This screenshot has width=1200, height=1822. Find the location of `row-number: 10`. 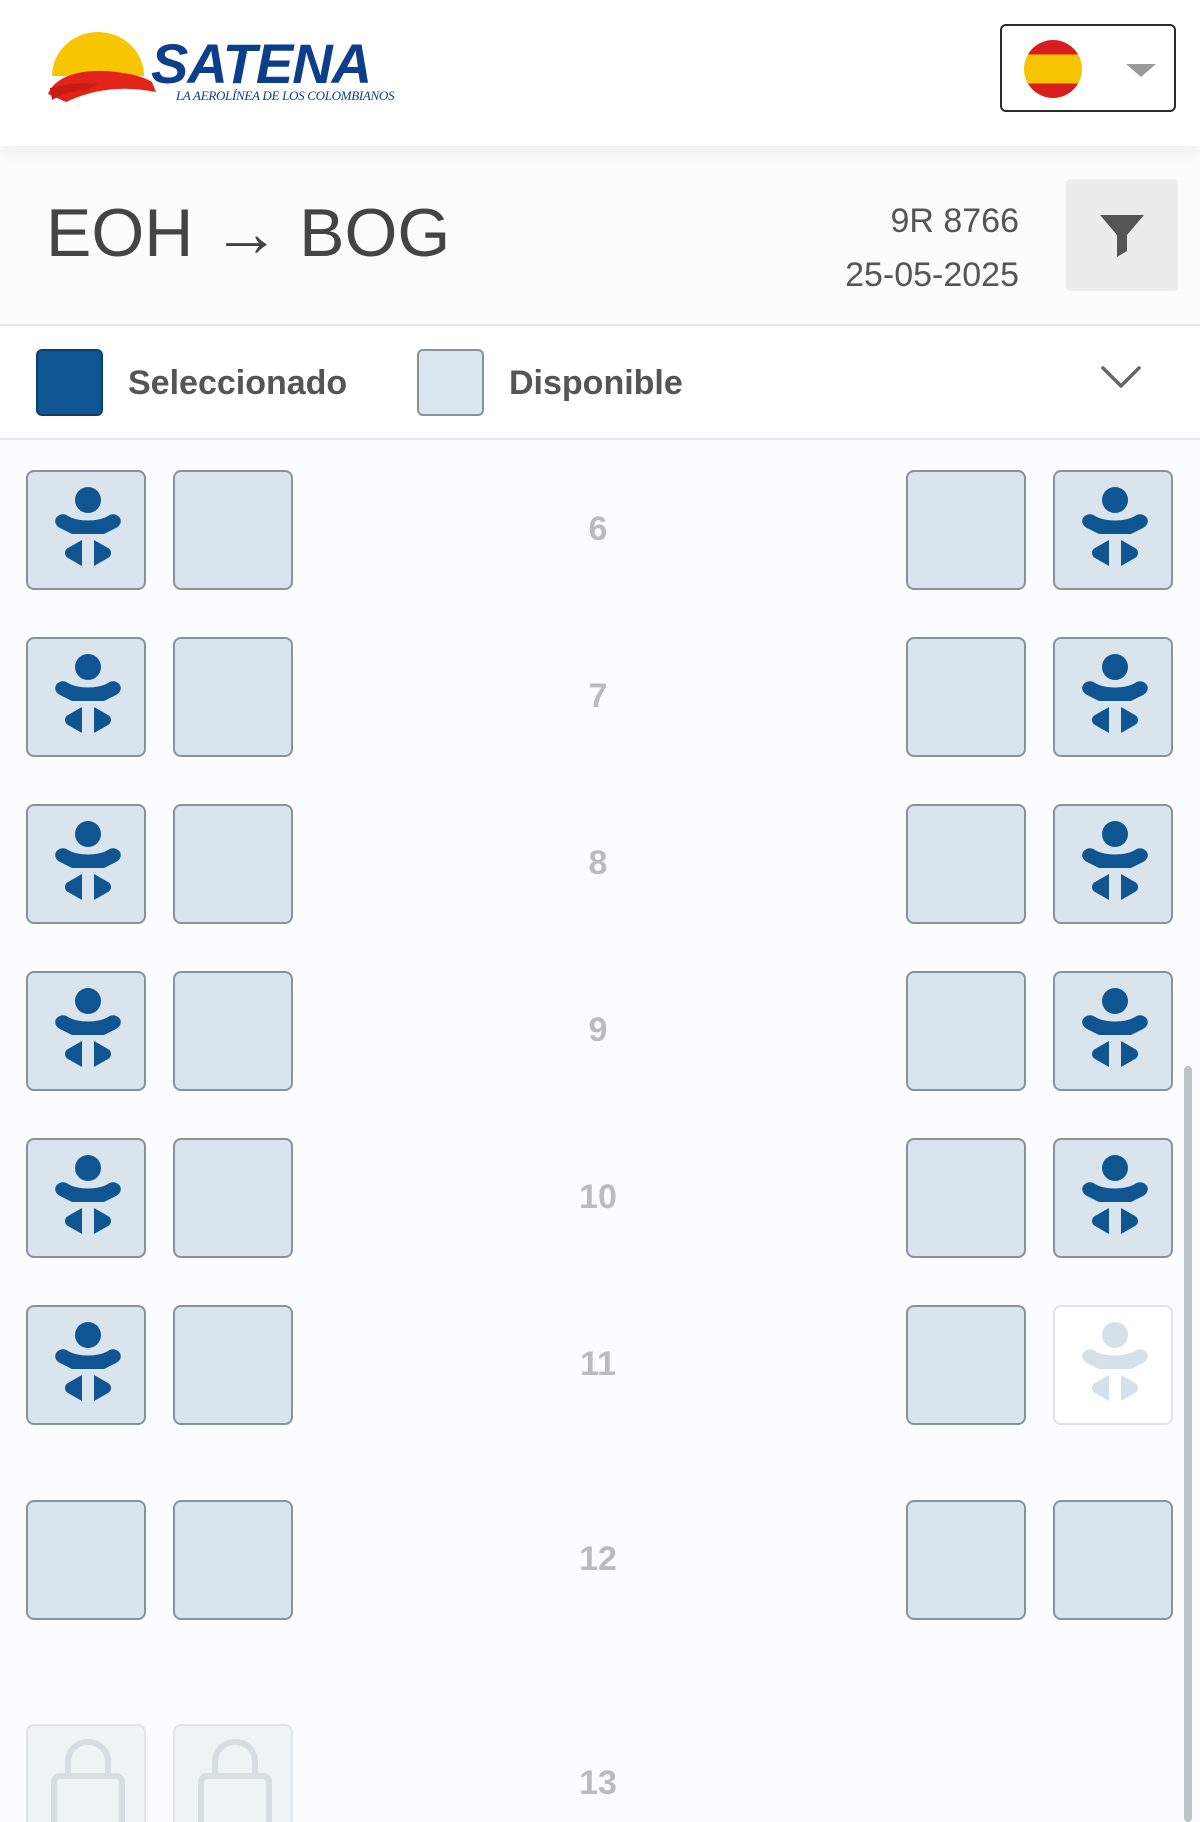

row-number: 10 is located at coordinates (598, 1197).